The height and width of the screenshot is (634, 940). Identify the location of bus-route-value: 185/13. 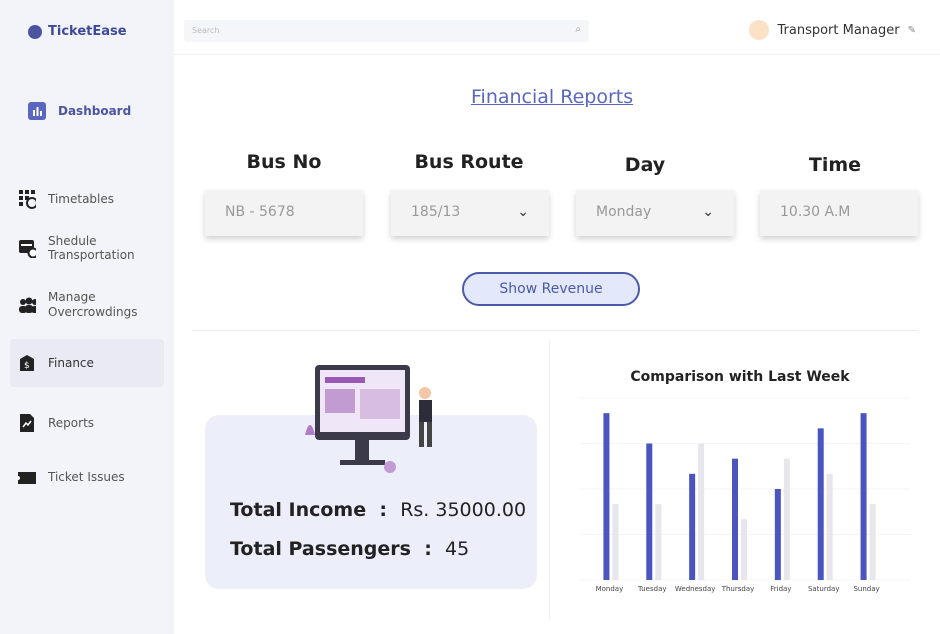
(436, 212).